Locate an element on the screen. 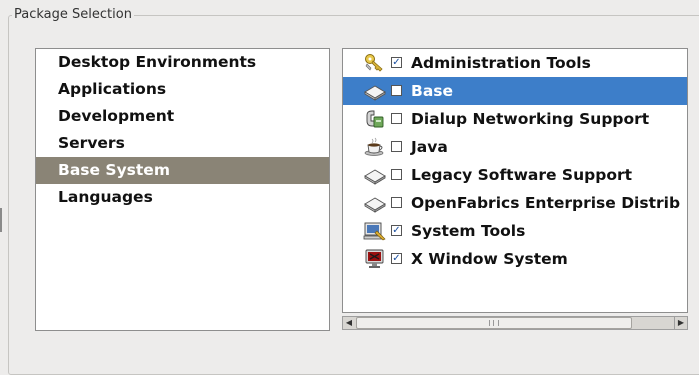 The width and height of the screenshot is (699, 375). group-row-java: Java is located at coordinates (515, 147).